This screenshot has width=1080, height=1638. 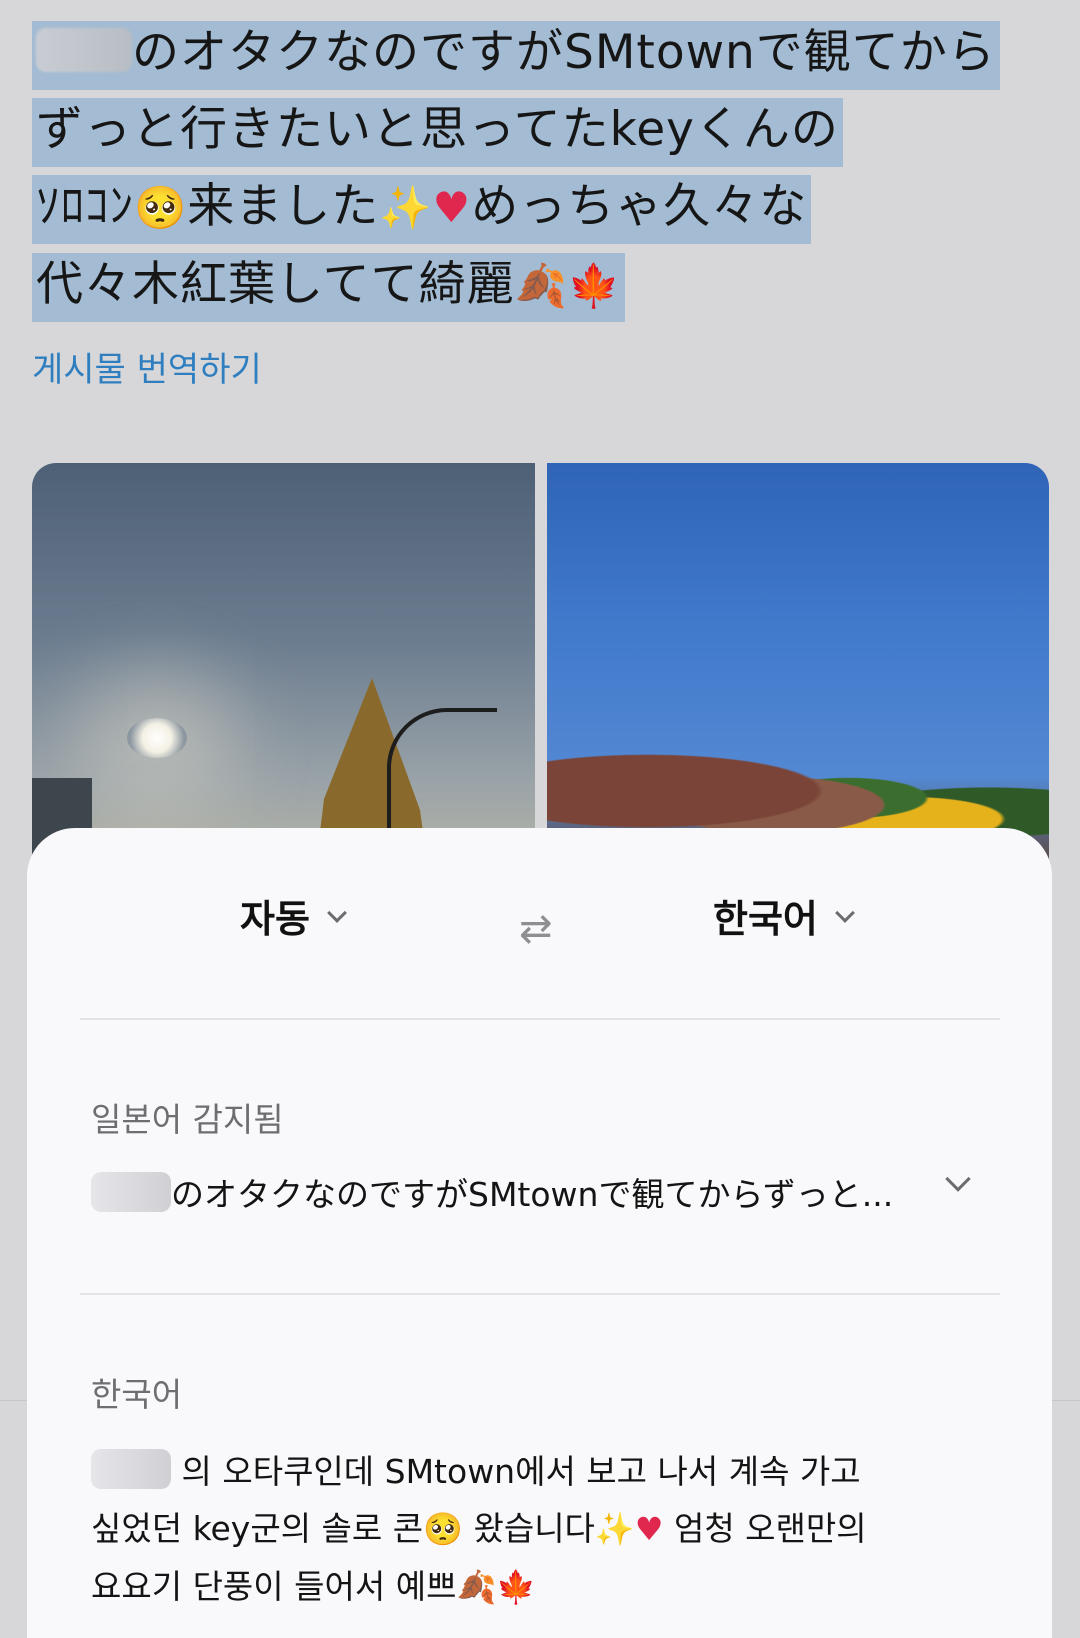 I want to click on detected-language-label: 일본어 감지됨, so click(x=187, y=1119).